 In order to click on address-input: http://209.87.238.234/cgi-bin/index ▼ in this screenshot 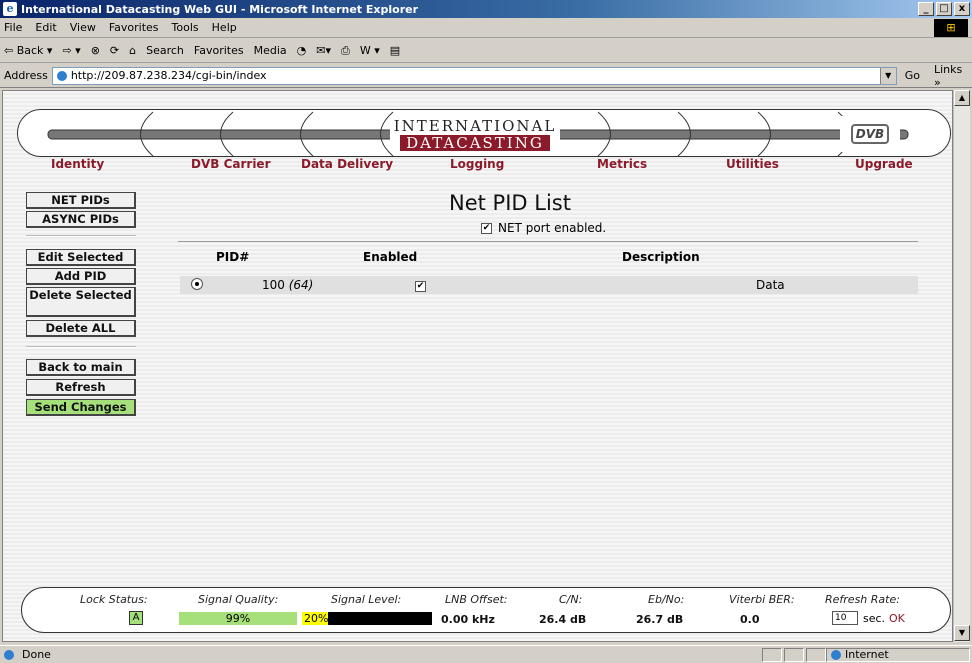, I will do `click(474, 75)`.